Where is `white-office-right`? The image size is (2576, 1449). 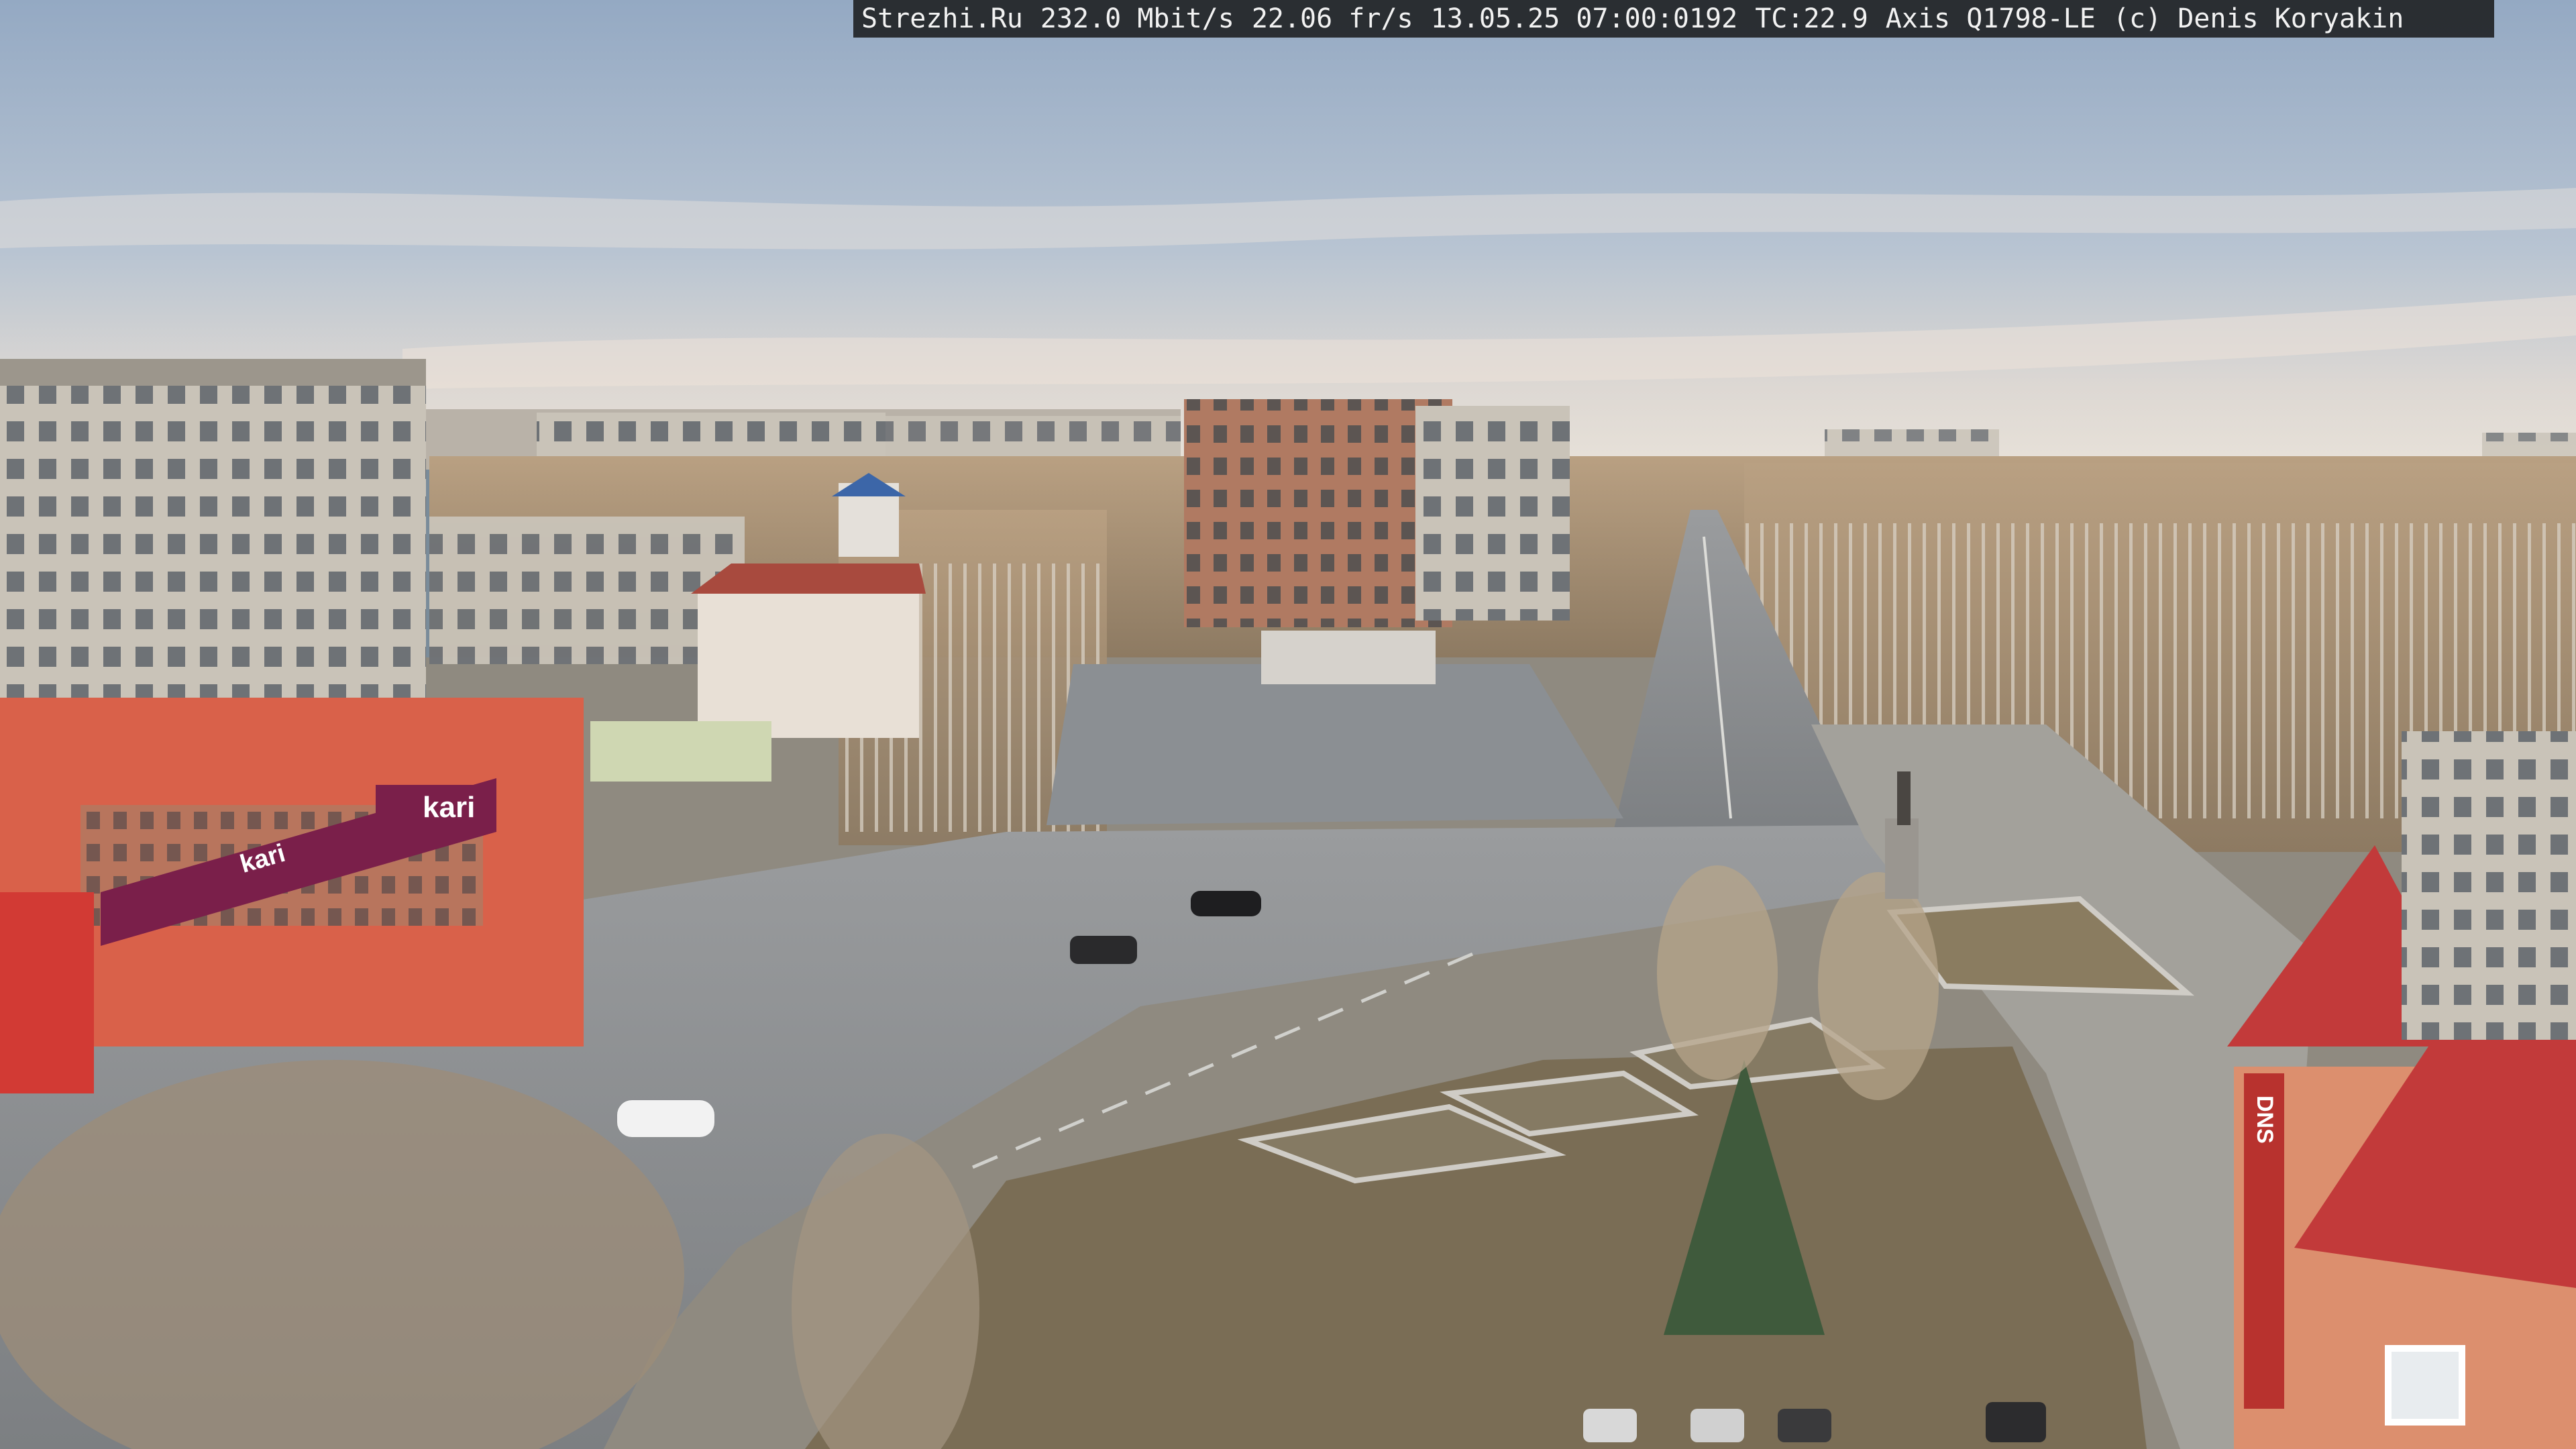 white-office-right is located at coordinates (2489, 885).